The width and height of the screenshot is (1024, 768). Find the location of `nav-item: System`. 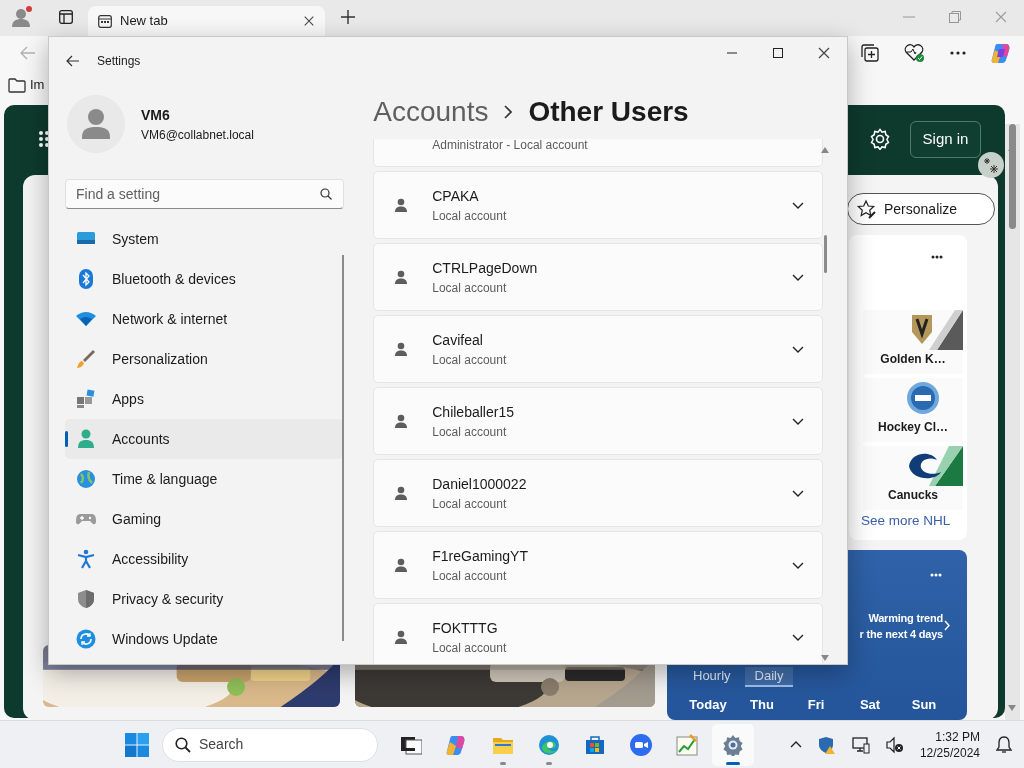

nav-item: System is located at coordinates (204, 239).